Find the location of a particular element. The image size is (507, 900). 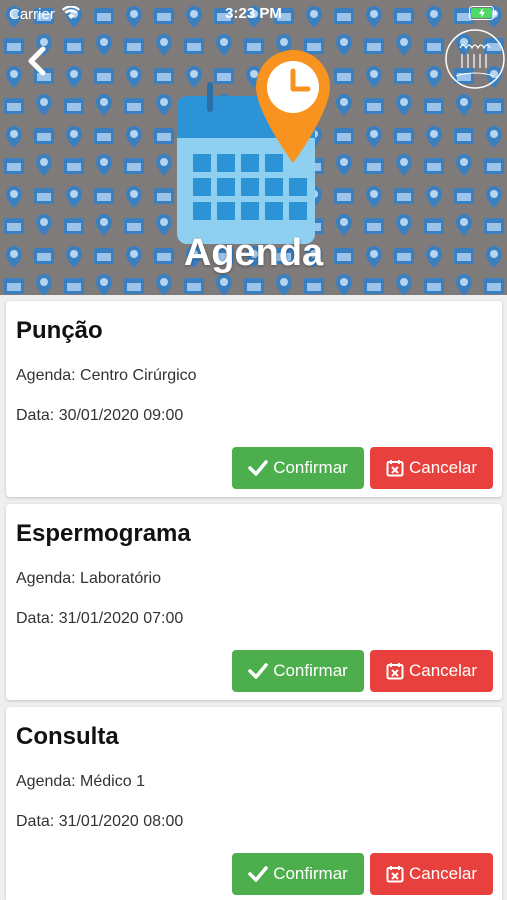

status-bar: Carrier 3:23 PM is located at coordinates (253, 14).